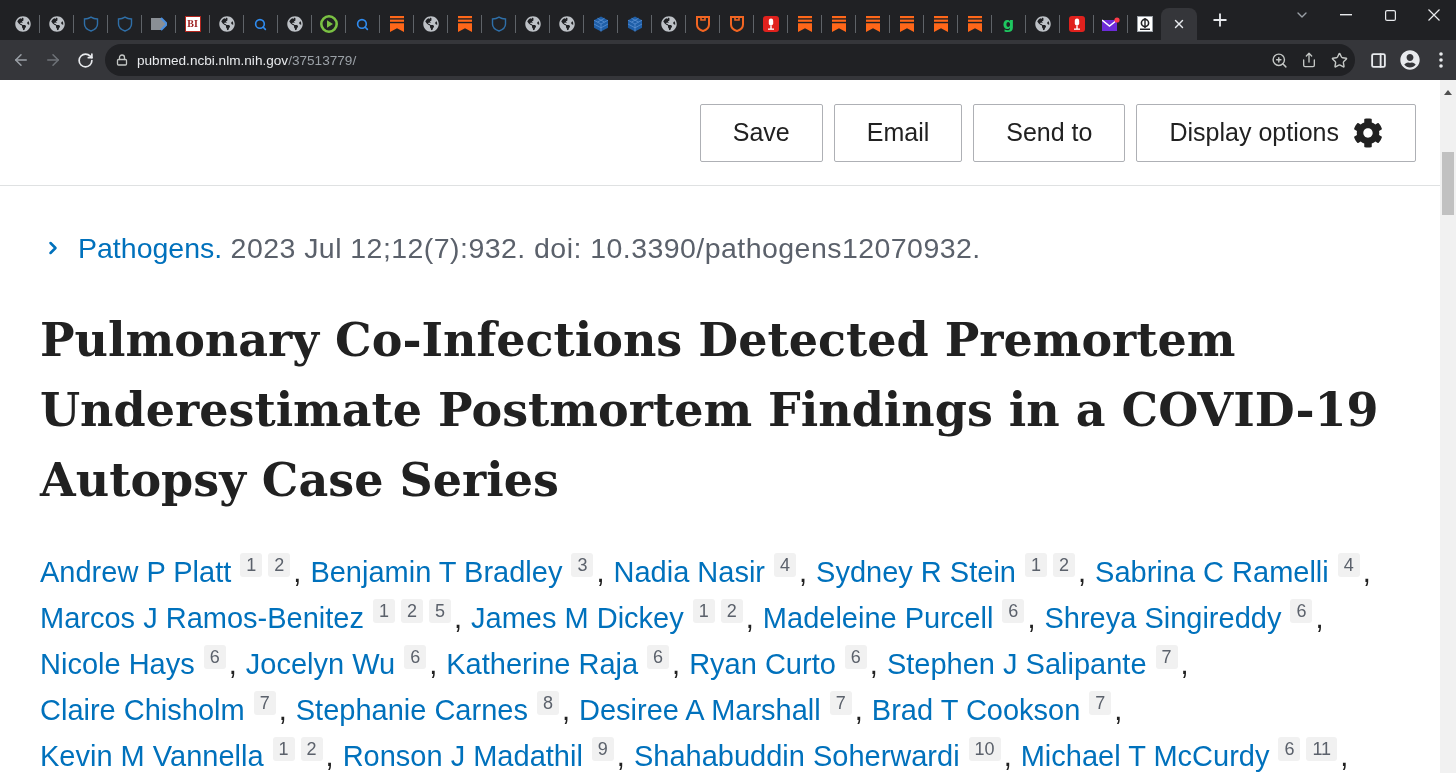 This screenshot has width=1456, height=773. I want to click on author-link: Brad T Cookson, so click(976, 710).